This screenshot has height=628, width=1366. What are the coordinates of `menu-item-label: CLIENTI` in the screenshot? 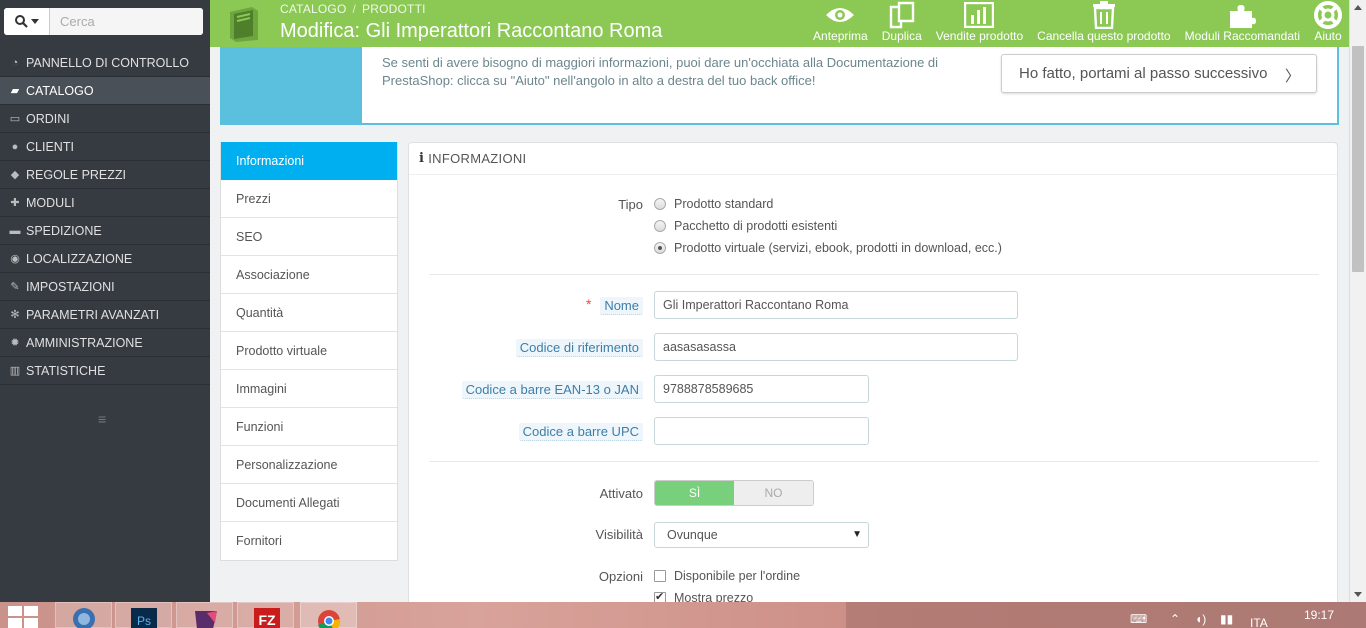 It's located at (50, 146).